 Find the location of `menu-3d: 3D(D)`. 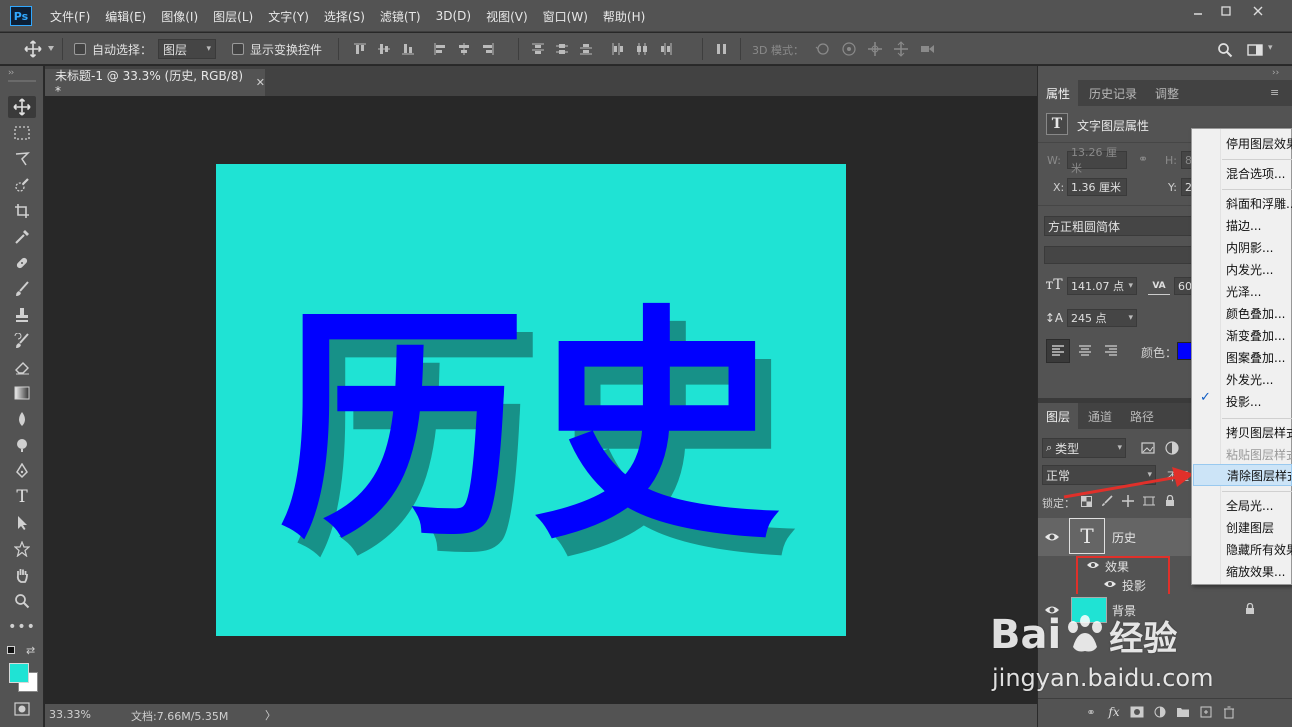

menu-3d: 3D(D) is located at coordinates (453, 16).